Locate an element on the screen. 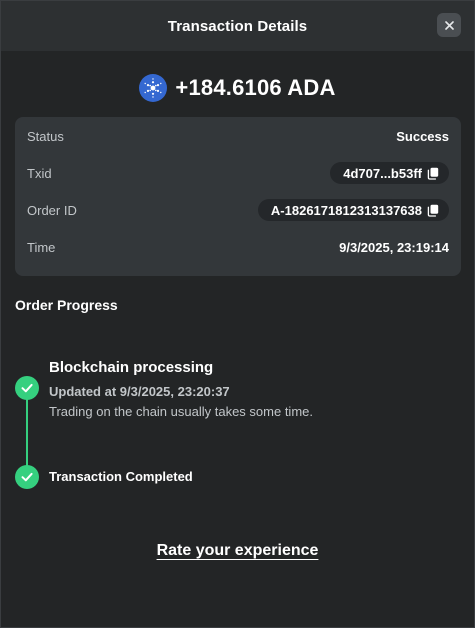 The width and height of the screenshot is (475, 628). rate-experience-row: Rate your experience is located at coordinates (237, 551).